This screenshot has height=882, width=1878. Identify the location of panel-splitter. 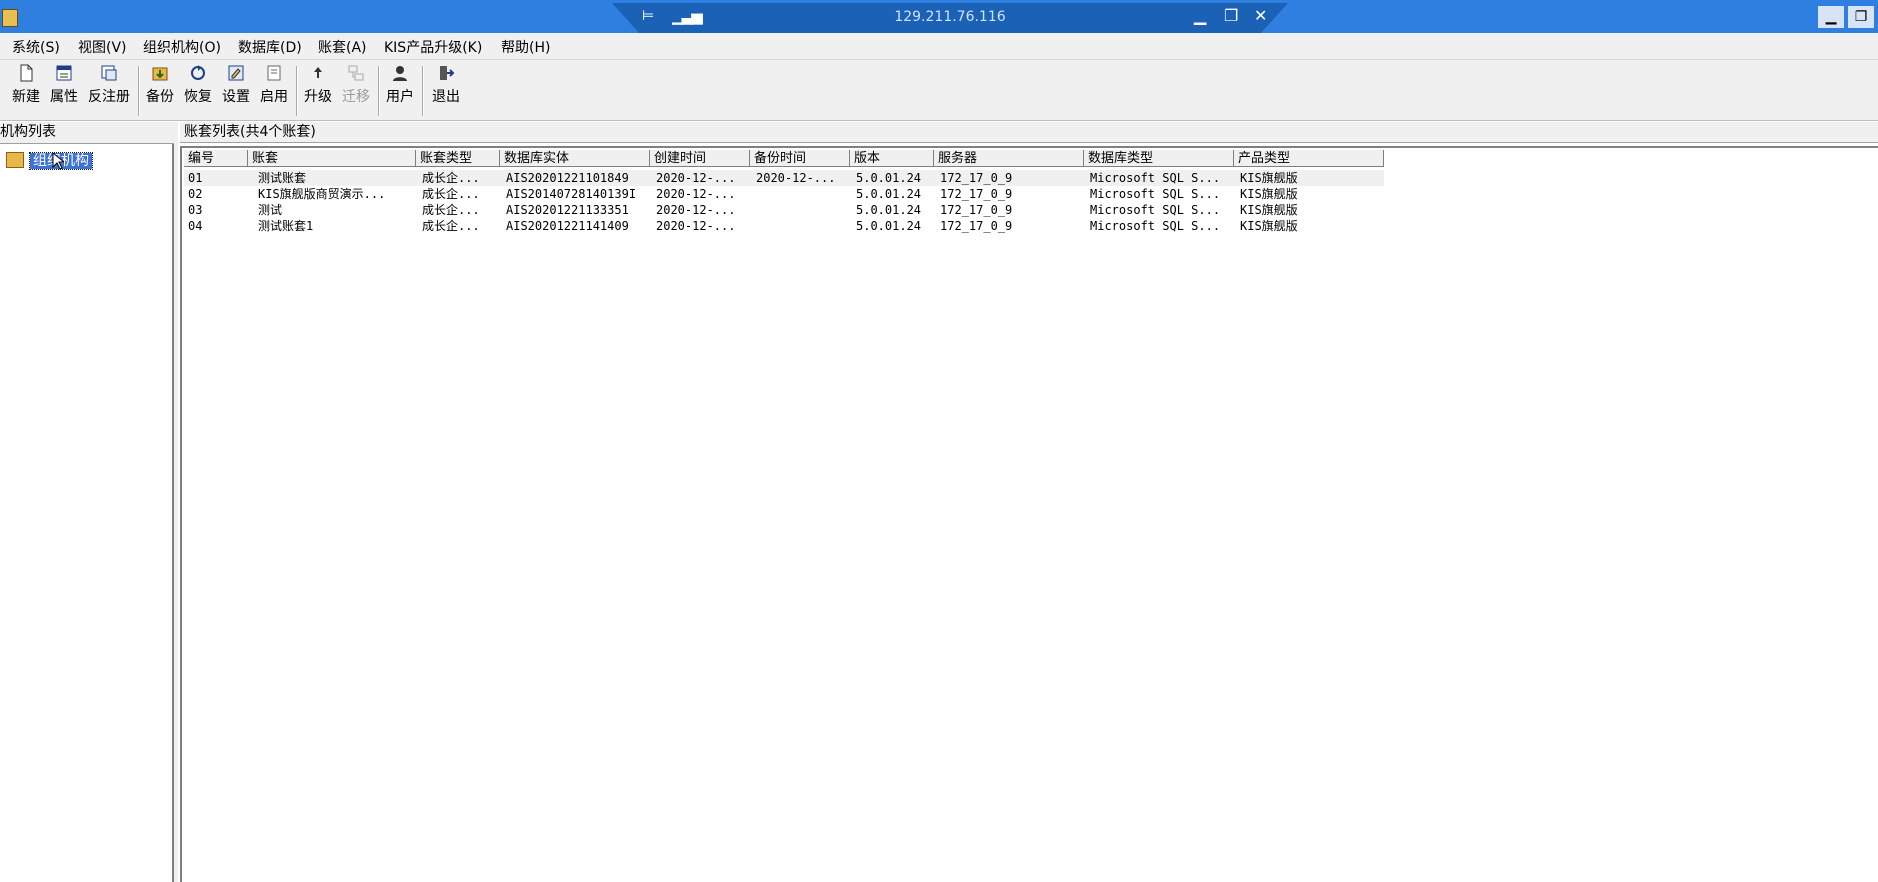
(176, 502).